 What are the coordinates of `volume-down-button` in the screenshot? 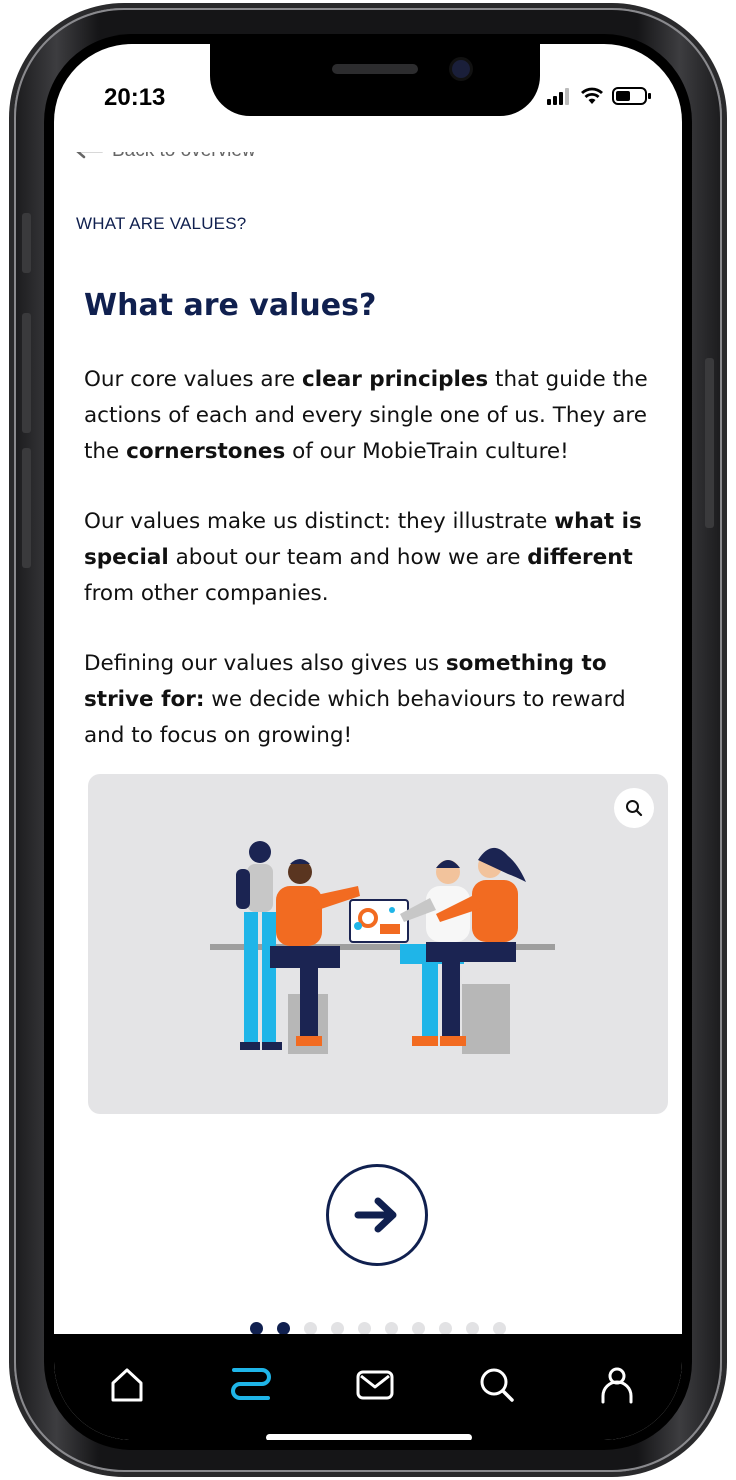 It's located at (26, 508).